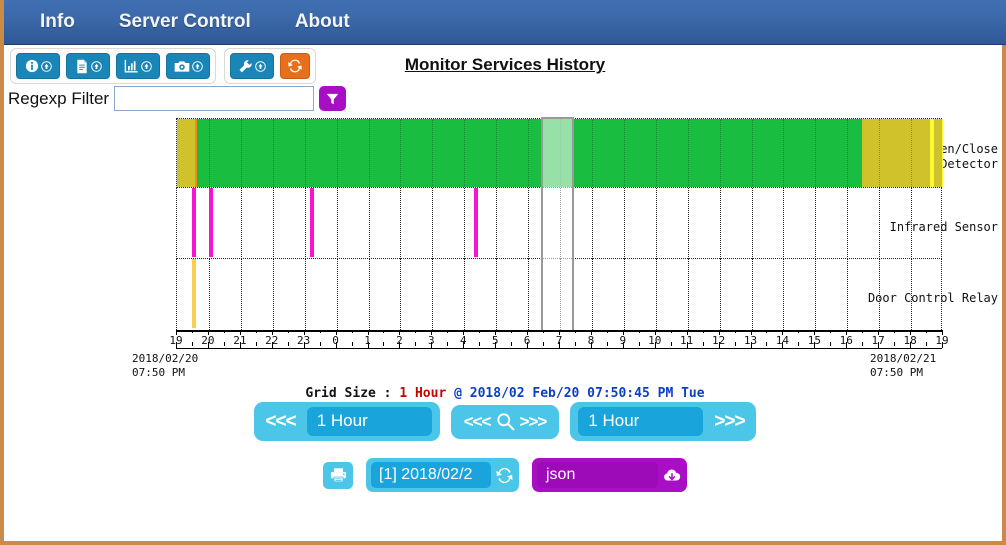  What do you see at coordinates (367, 340) in the screenshot?
I see `axis-tick-label: 1` at bounding box center [367, 340].